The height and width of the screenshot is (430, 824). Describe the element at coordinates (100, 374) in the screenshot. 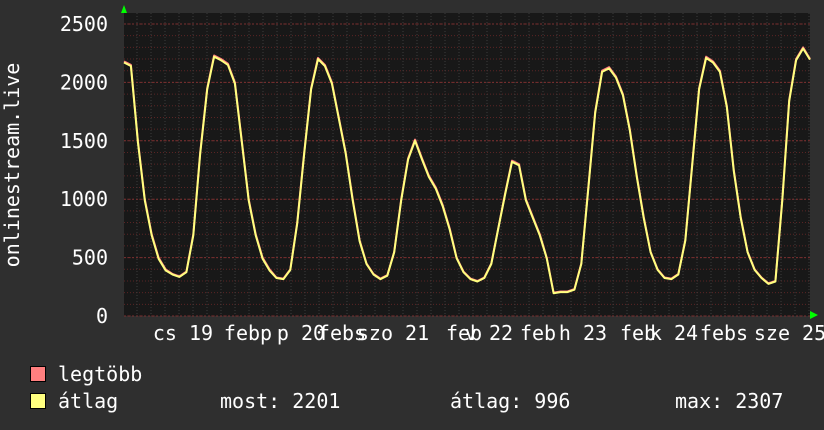

I see `legend-label-max: legtöbb` at that location.